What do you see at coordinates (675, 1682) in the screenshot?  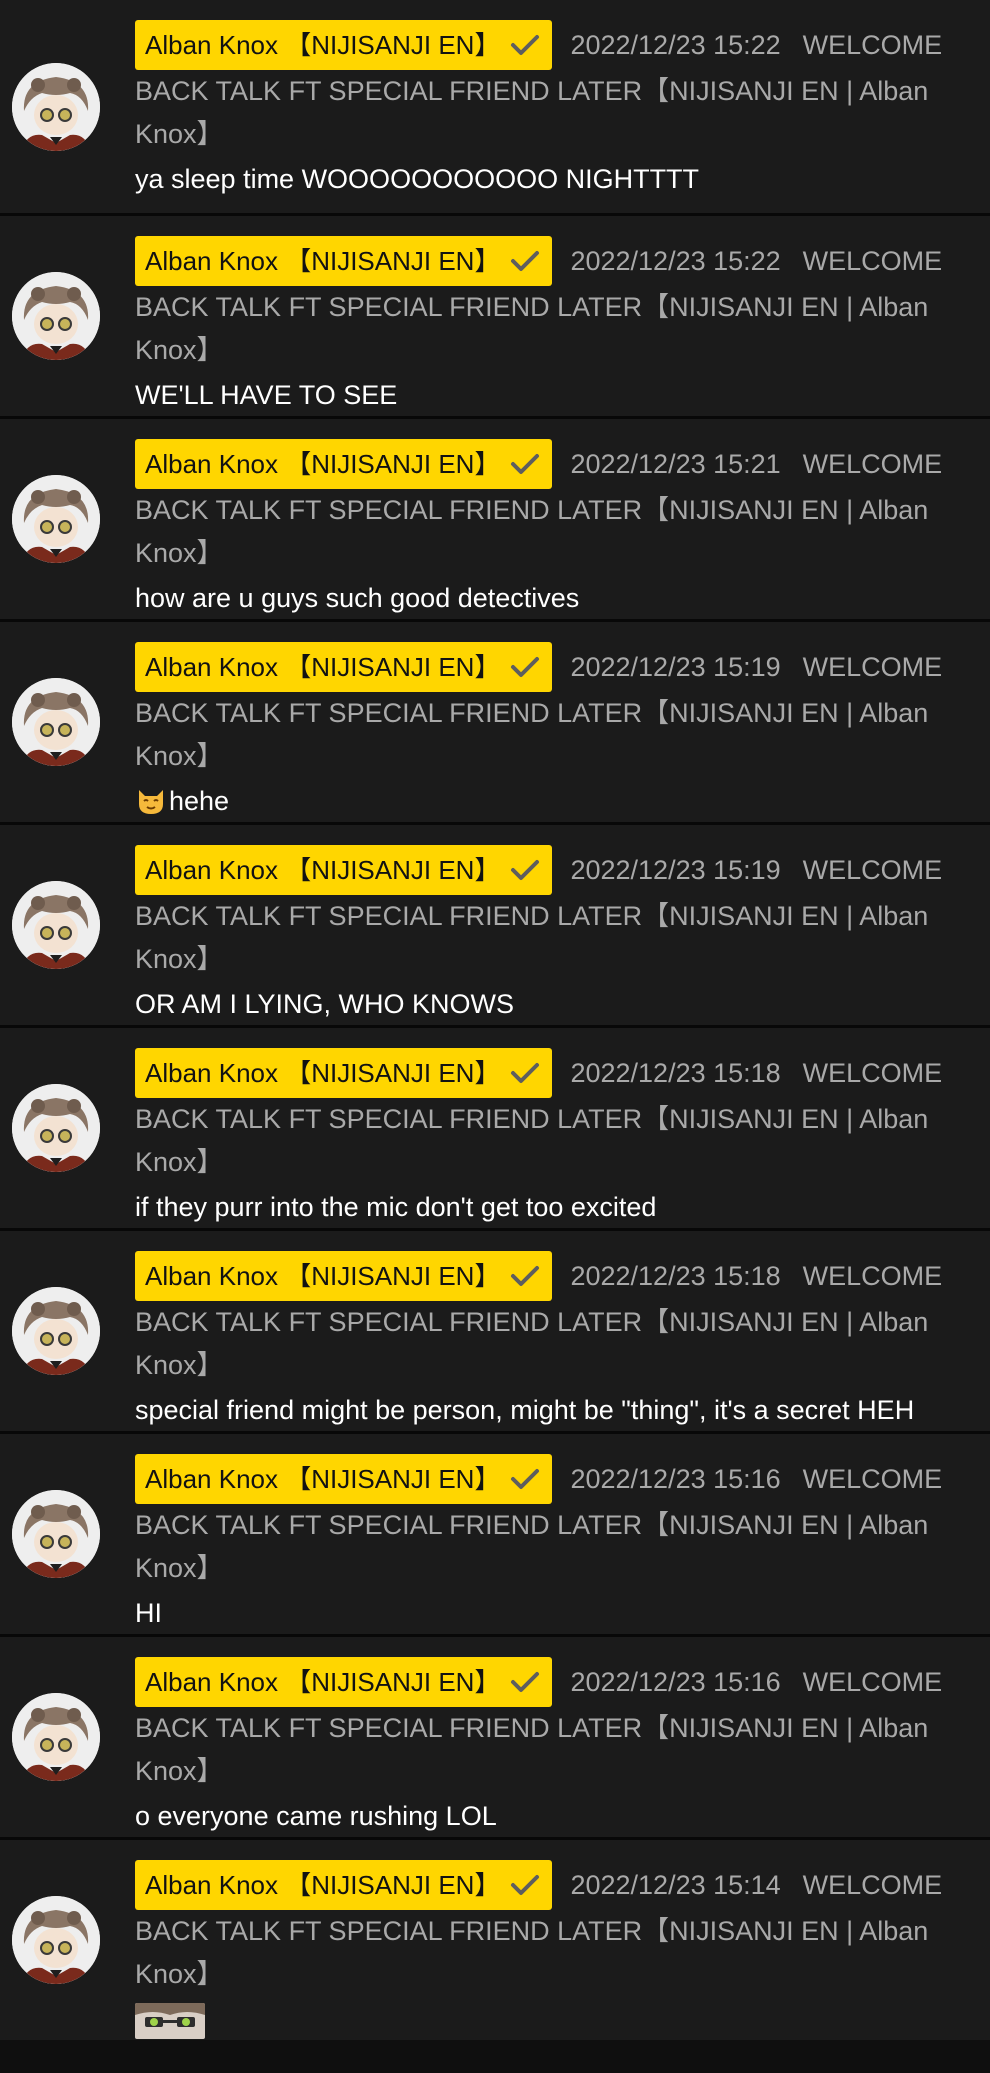 I see `timestamp: 2022/12/23 15:16` at bounding box center [675, 1682].